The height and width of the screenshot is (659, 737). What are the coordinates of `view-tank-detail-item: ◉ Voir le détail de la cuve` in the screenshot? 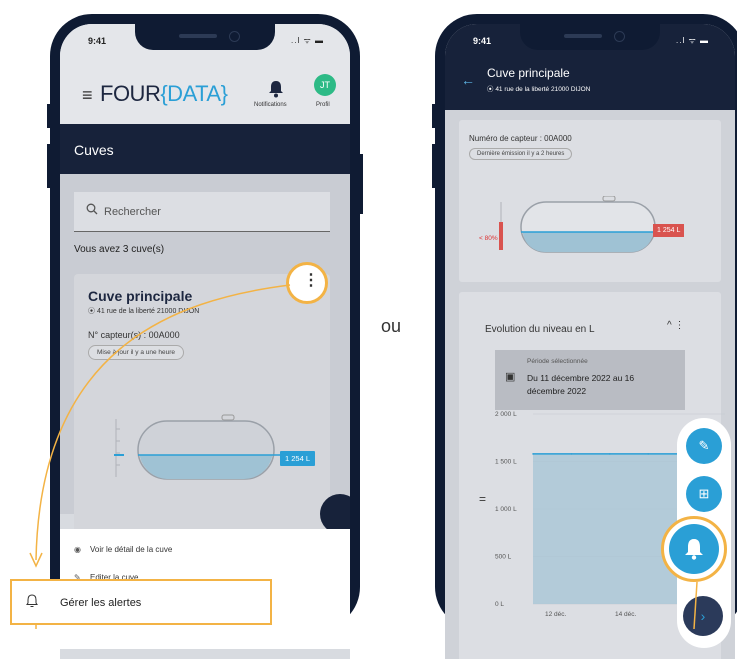 It's located at (123, 549).